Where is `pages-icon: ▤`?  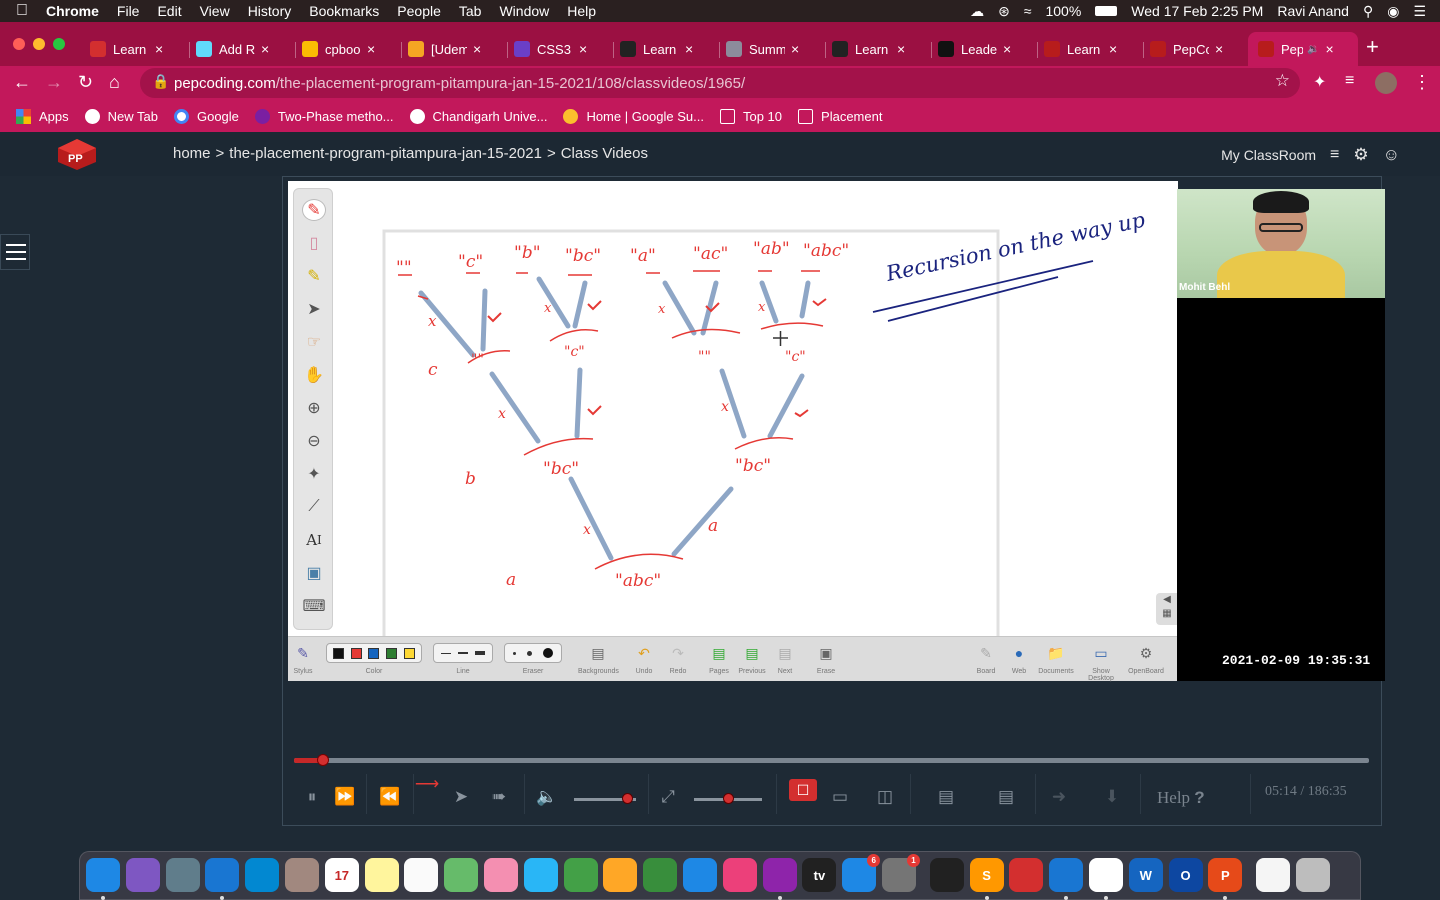
pages-icon: ▤ is located at coordinates (719, 653).